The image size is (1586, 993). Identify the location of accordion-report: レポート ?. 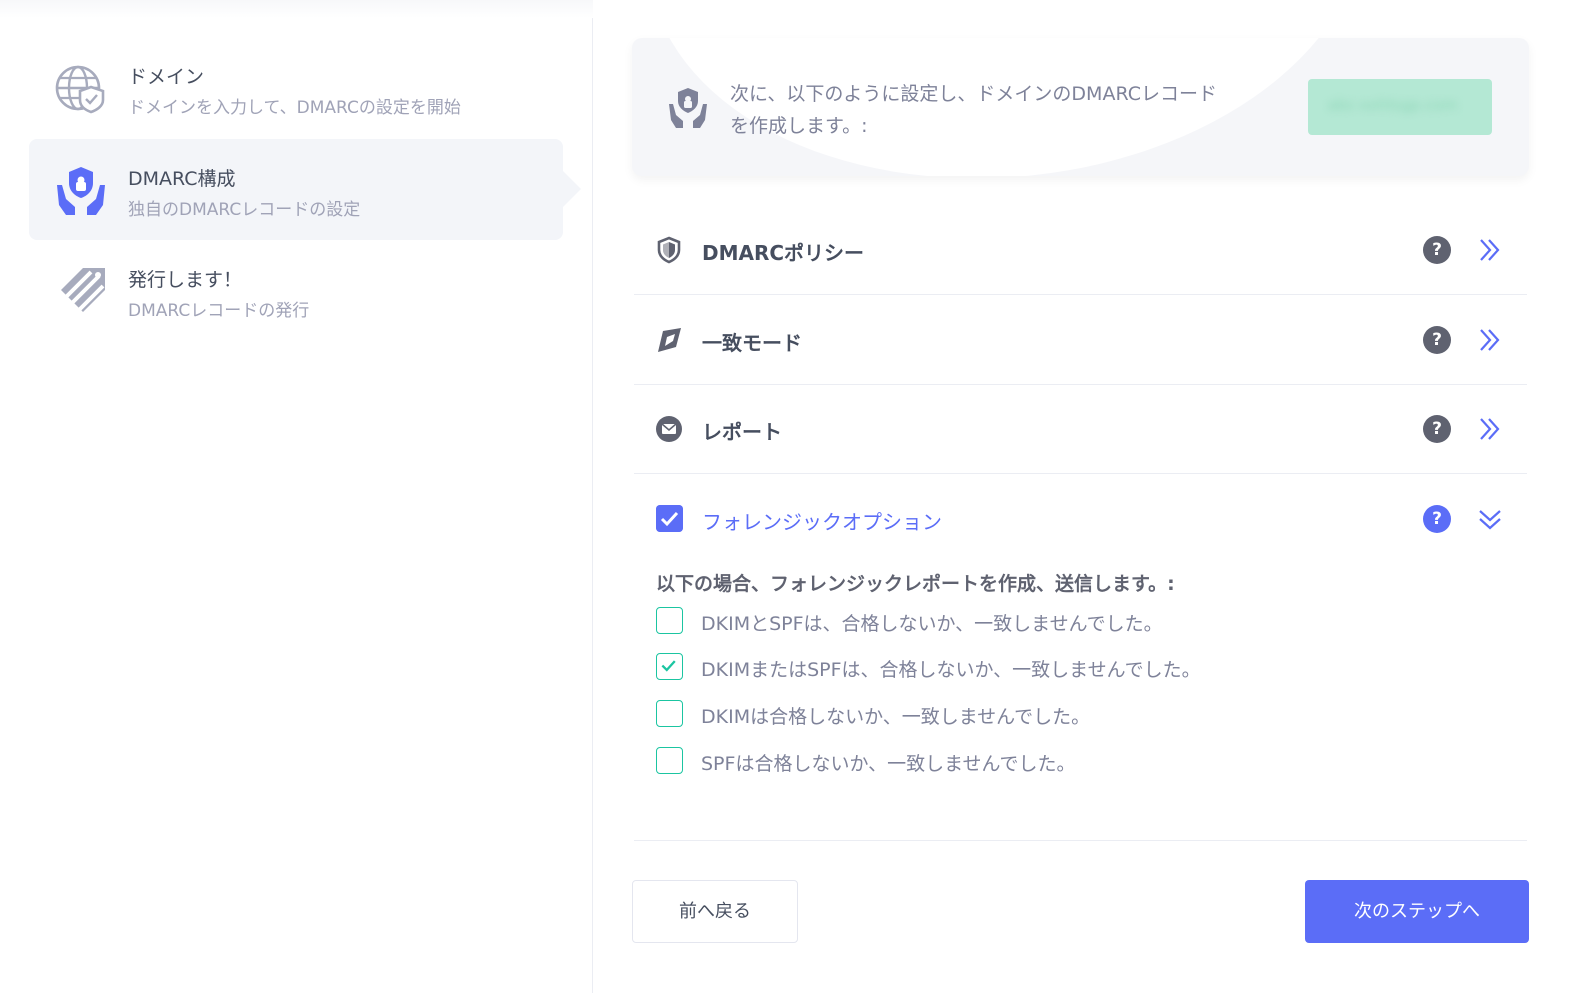
(1080, 429).